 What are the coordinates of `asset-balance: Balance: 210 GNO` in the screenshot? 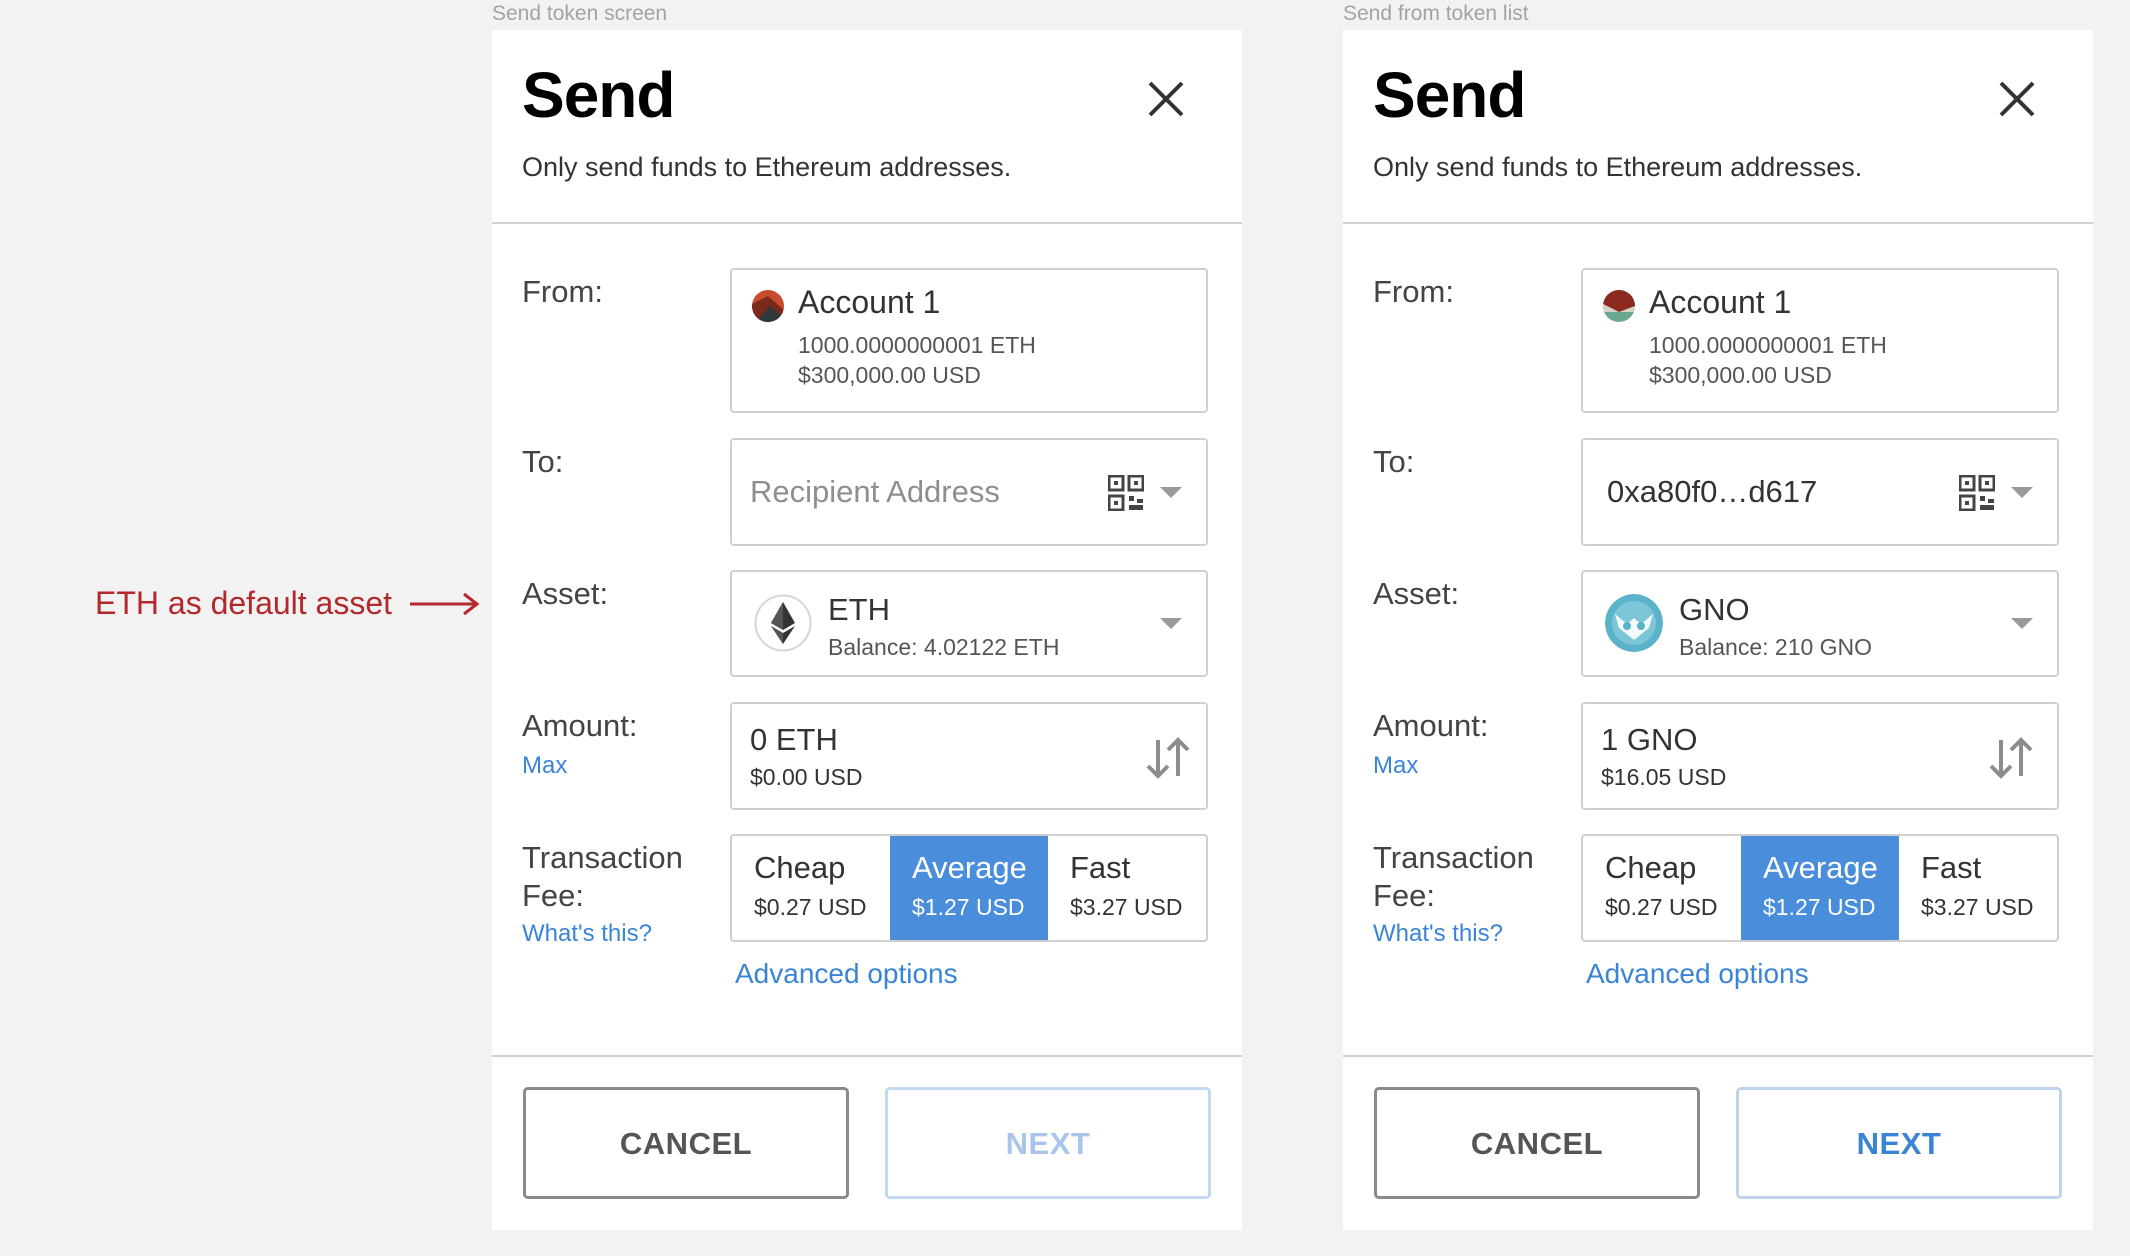 It's located at (1776, 647).